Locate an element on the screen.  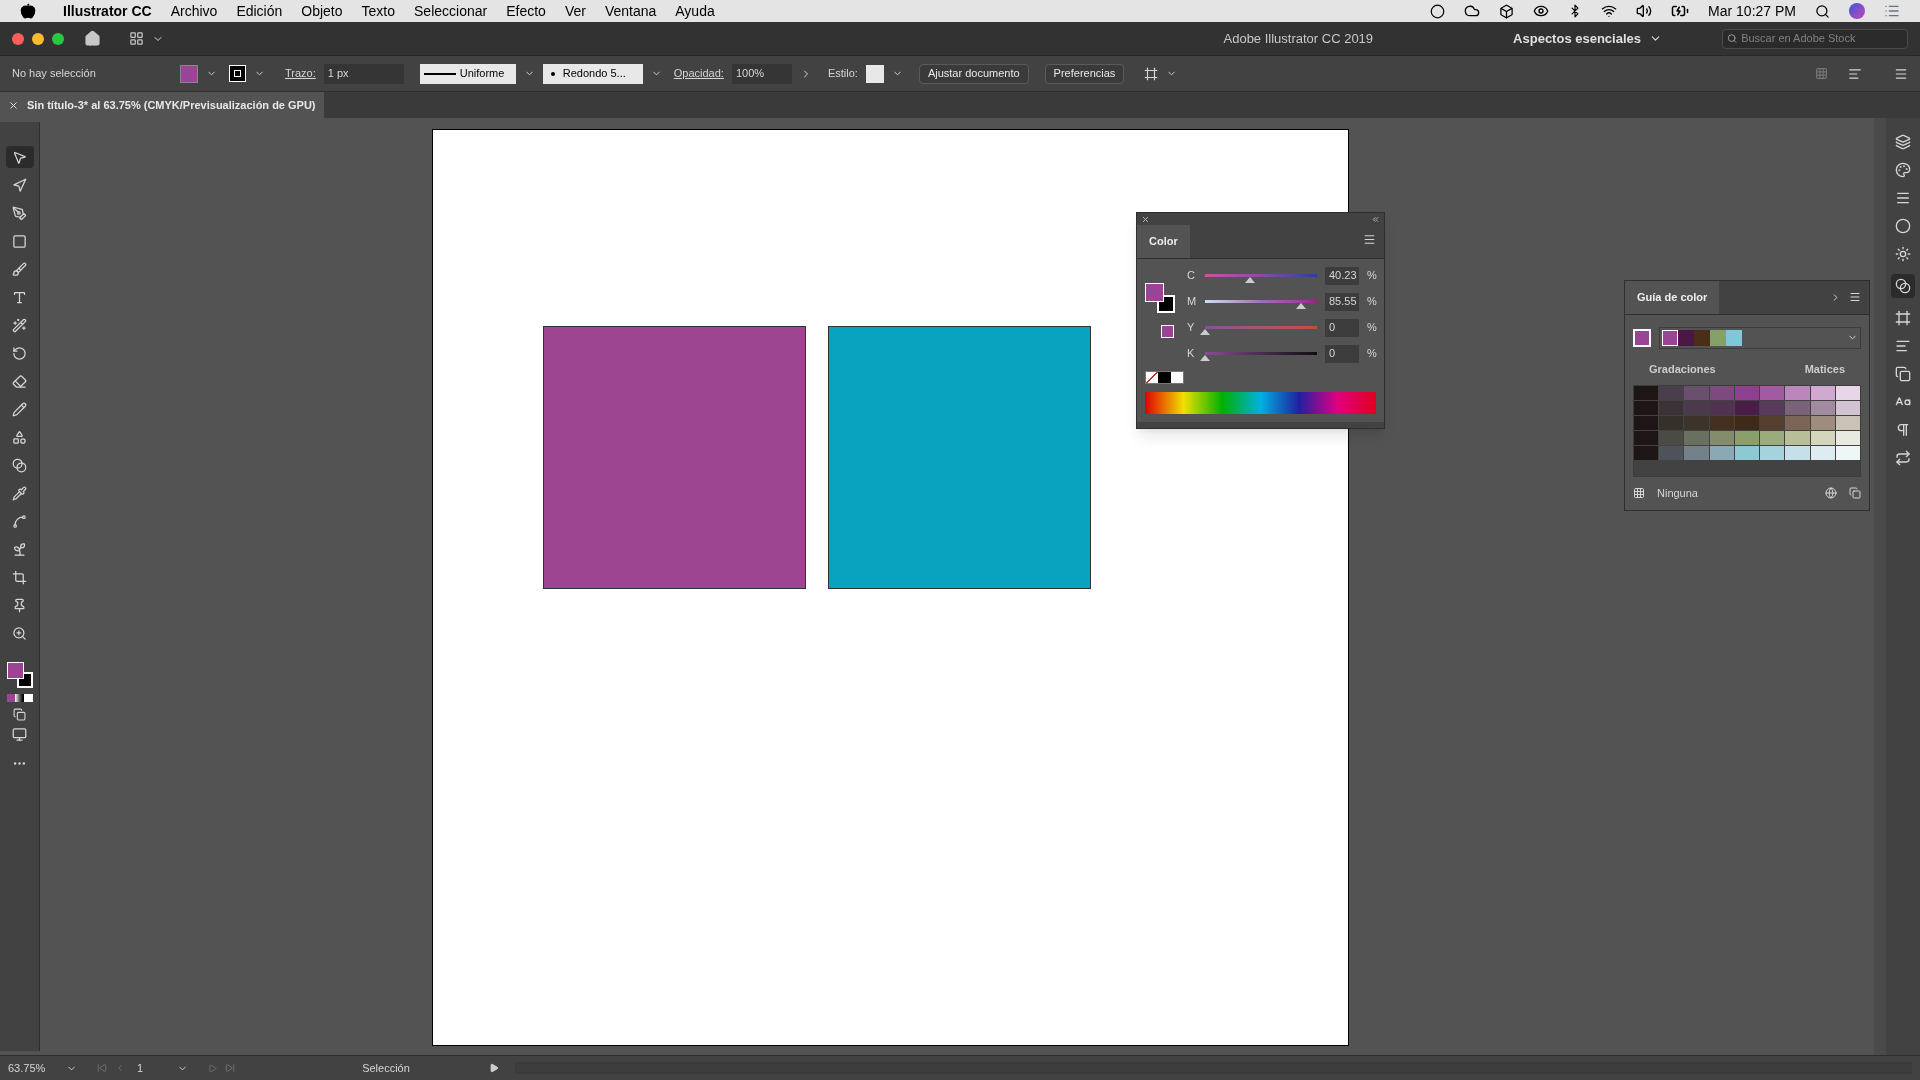
fill-stroke-swatch is located at coordinates (19, 675).